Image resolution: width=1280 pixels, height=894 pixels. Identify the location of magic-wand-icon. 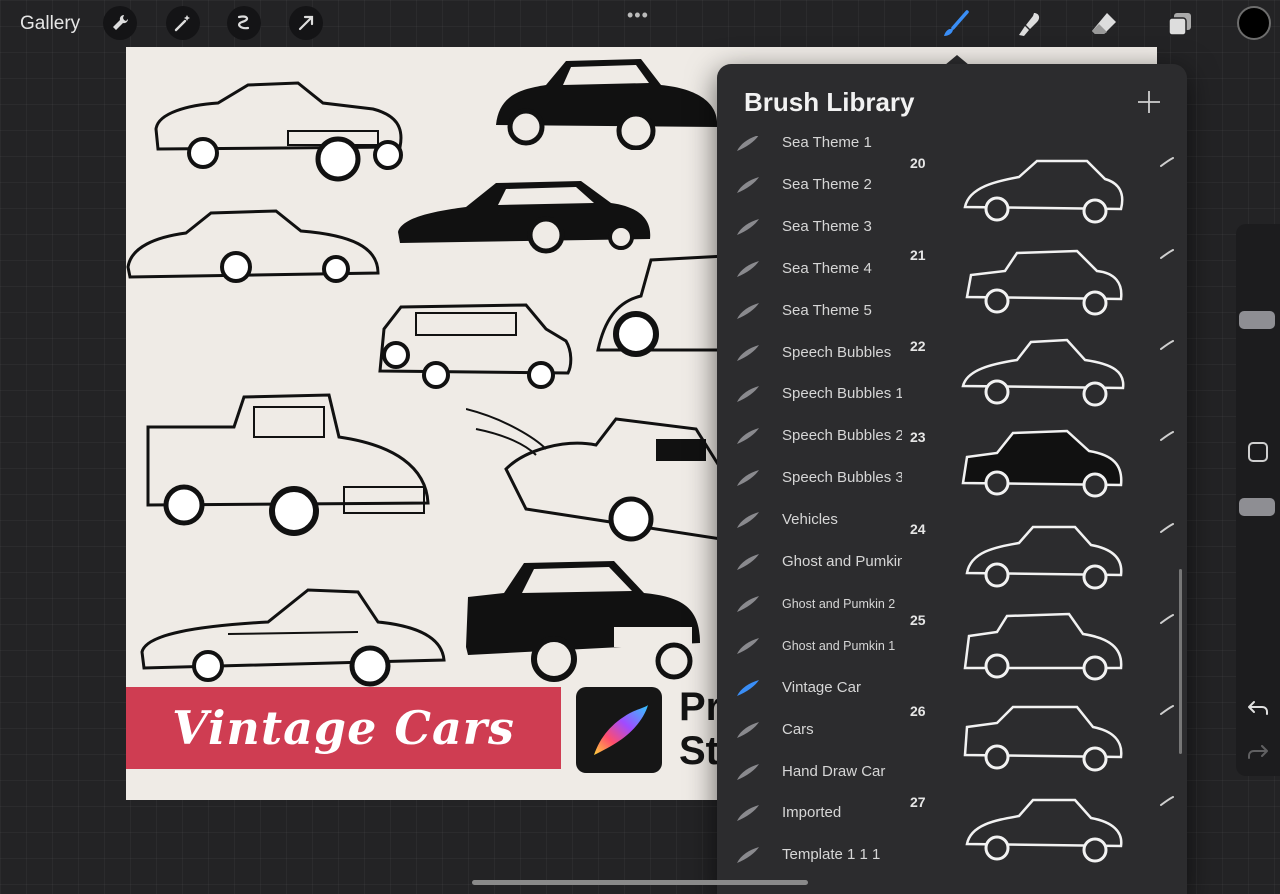
(183, 23).